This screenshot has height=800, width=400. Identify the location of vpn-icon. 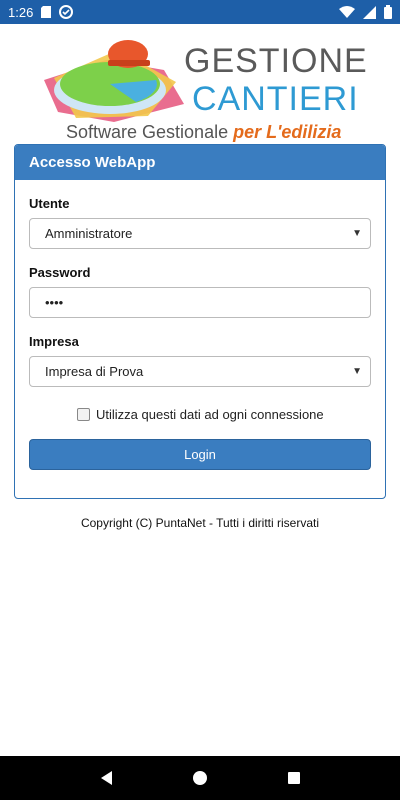
(66, 12).